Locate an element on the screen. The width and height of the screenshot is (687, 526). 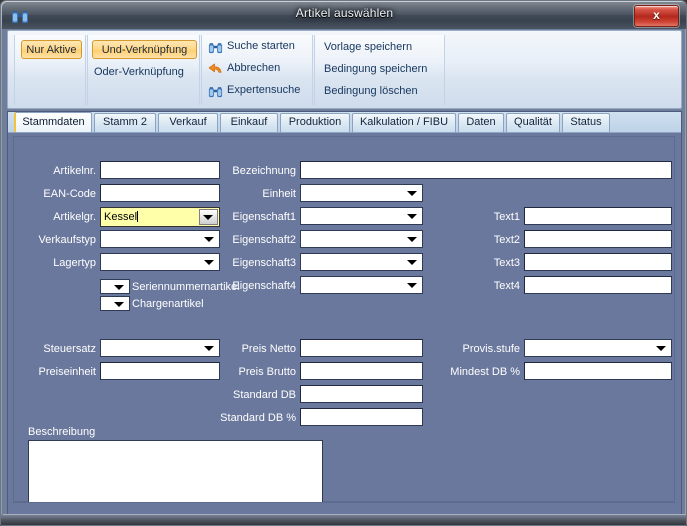
einheit-label: Einheit is located at coordinates (279, 194).